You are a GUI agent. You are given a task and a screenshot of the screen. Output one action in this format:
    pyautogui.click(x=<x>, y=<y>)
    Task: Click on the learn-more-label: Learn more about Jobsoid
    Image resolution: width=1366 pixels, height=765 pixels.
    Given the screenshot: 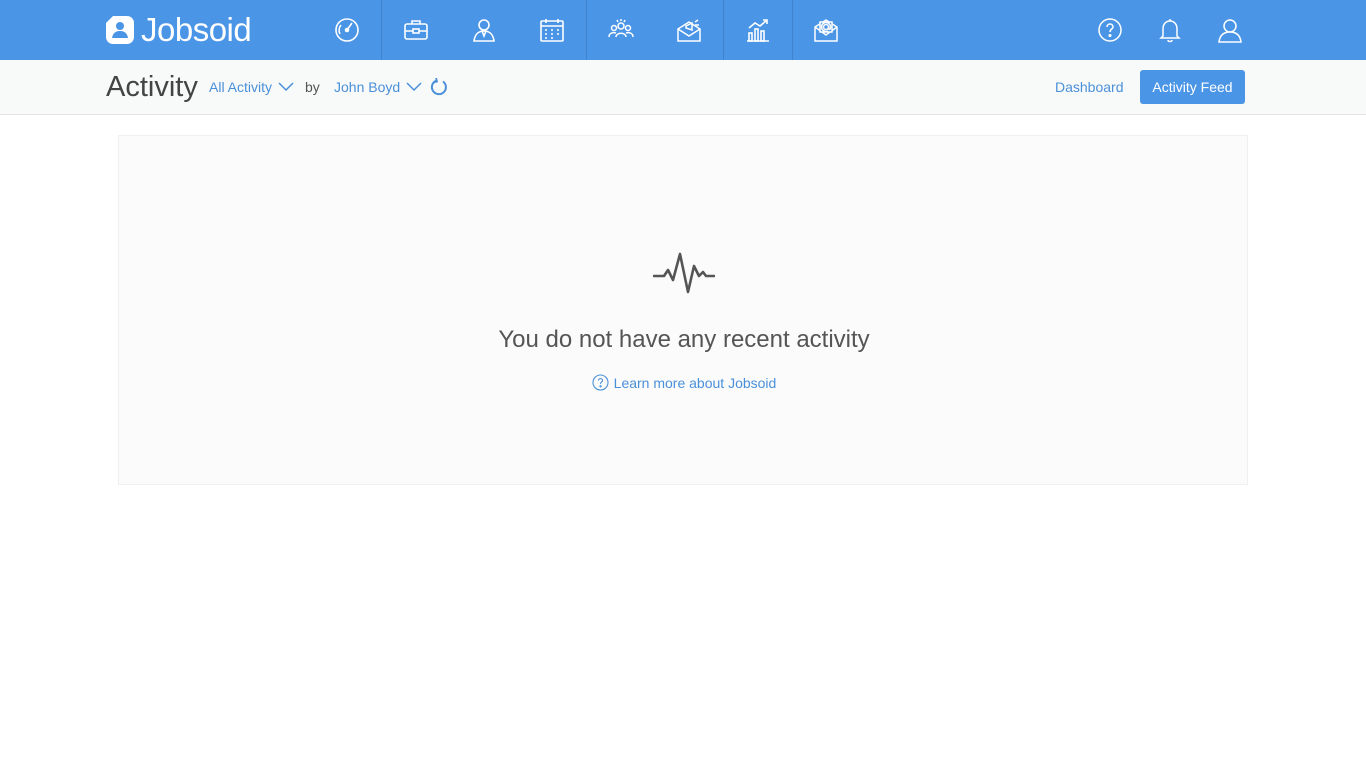 What is the action you would take?
    pyautogui.click(x=695, y=382)
    